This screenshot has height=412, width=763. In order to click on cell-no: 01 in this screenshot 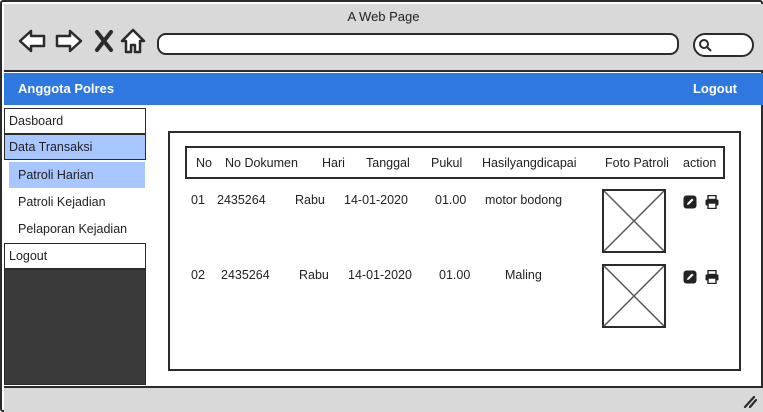, I will do `click(198, 200)`.